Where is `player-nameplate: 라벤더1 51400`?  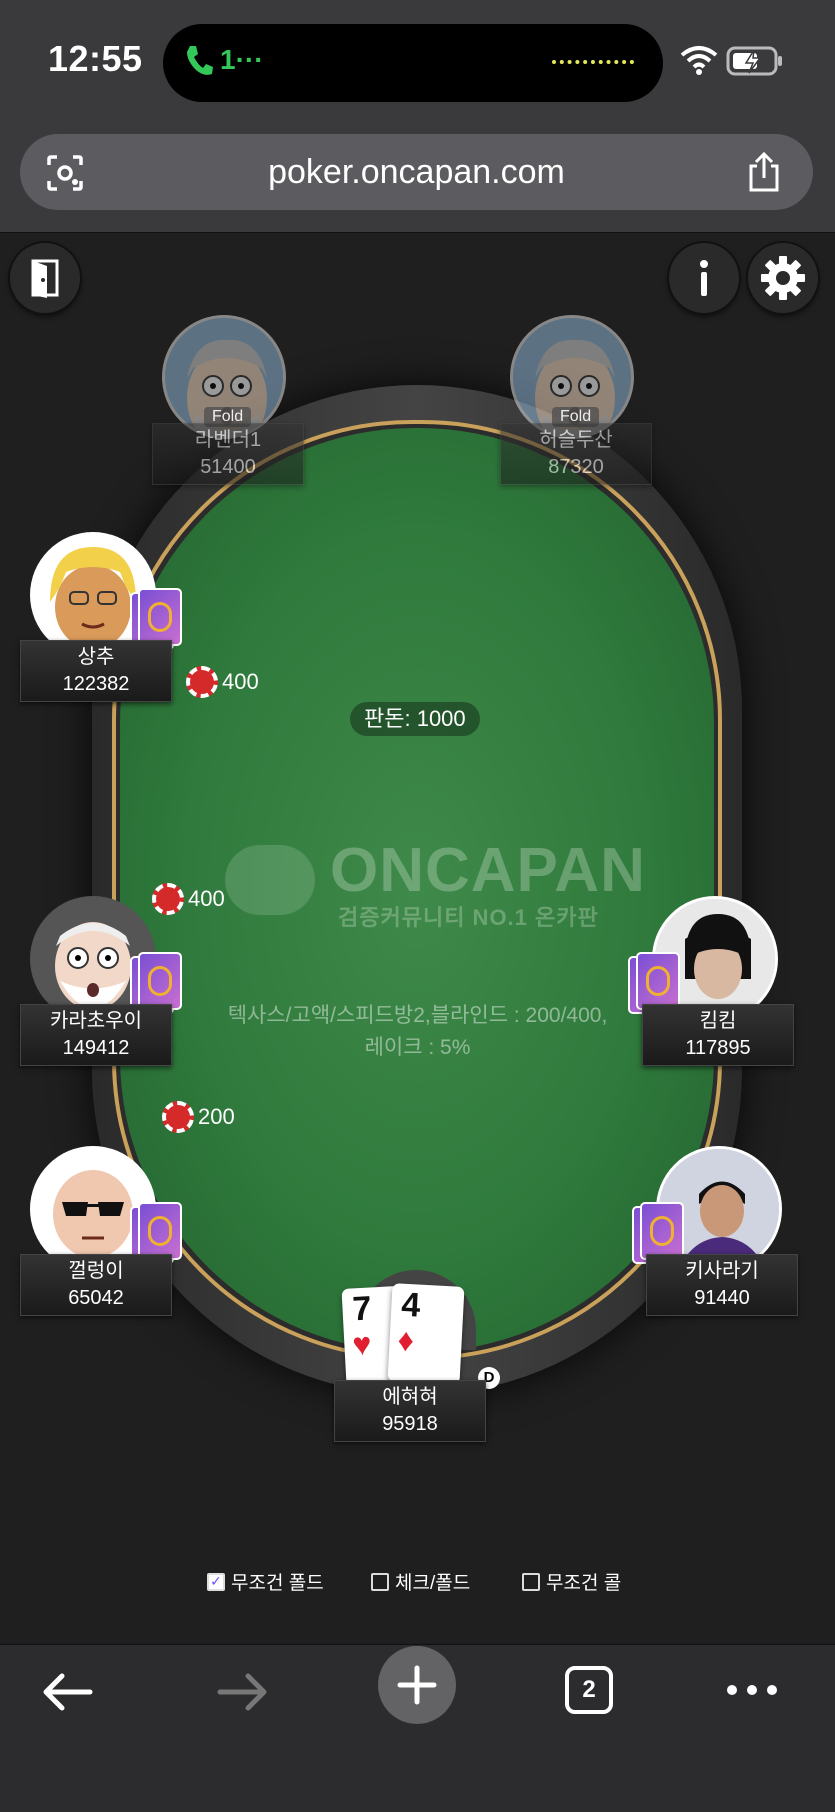 player-nameplate: 라벤더1 51400 is located at coordinates (228, 454).